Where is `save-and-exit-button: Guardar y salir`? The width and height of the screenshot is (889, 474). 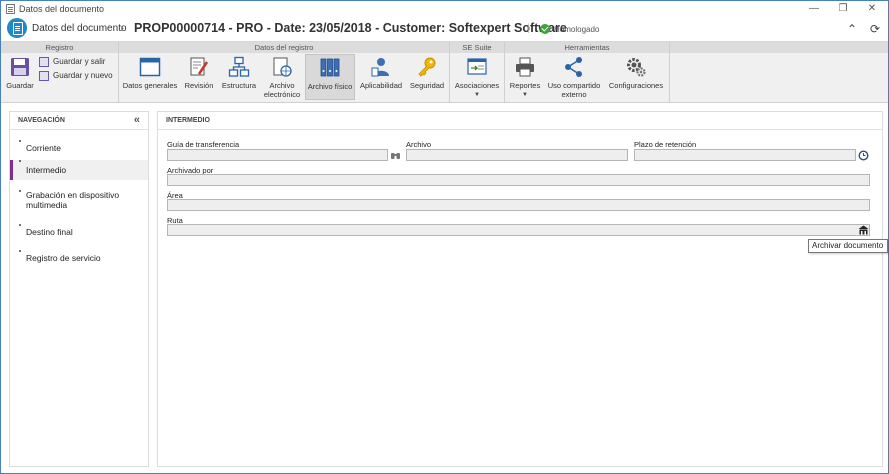
save-and-exit-button: Guardar y salir is located at coordinates (72, 62).